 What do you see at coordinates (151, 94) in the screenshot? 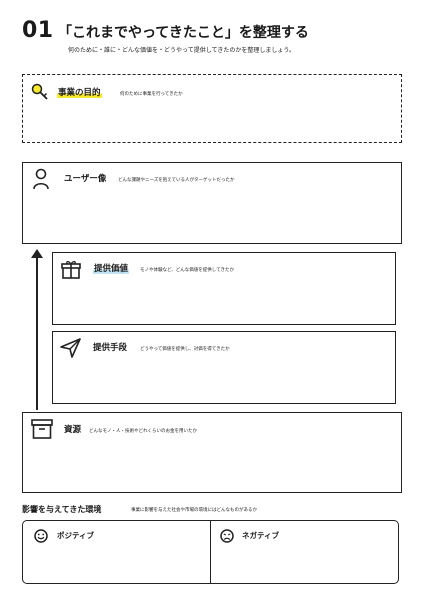
I see `purpose-desc: 何のために事業を行ってきたか` at bounding box center [151, 94].